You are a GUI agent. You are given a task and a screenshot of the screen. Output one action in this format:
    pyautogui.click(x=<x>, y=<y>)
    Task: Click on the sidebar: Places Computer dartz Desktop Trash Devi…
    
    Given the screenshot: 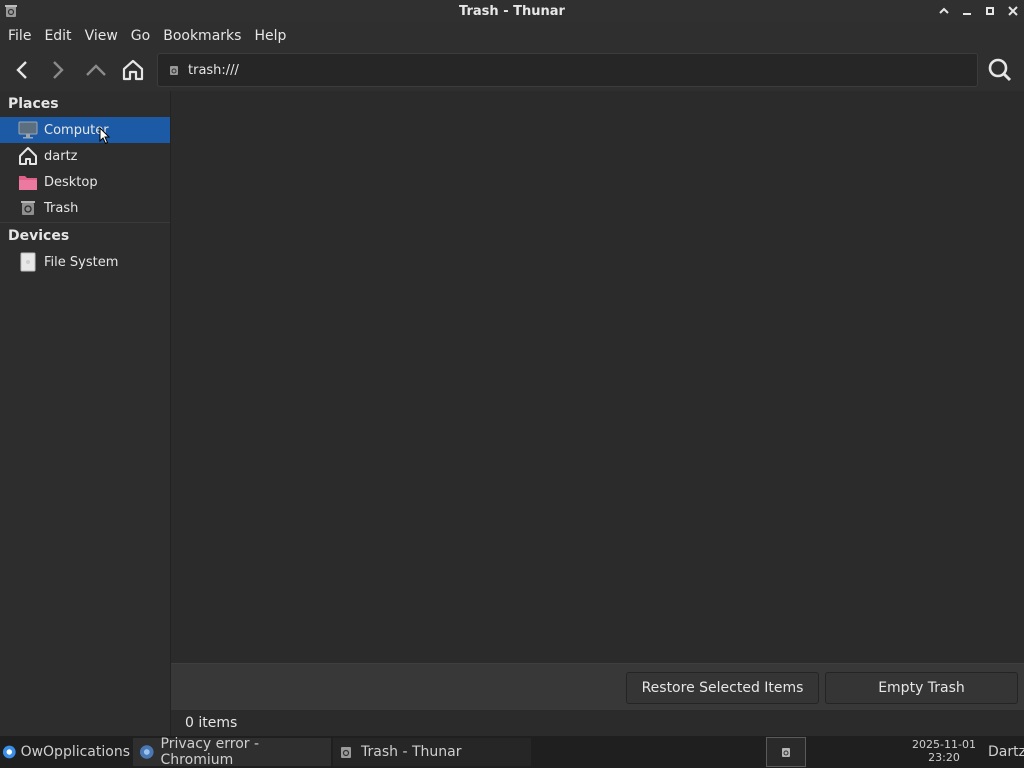 What is the action you would take?
    pyautogui.click(x=85, y=413)
    